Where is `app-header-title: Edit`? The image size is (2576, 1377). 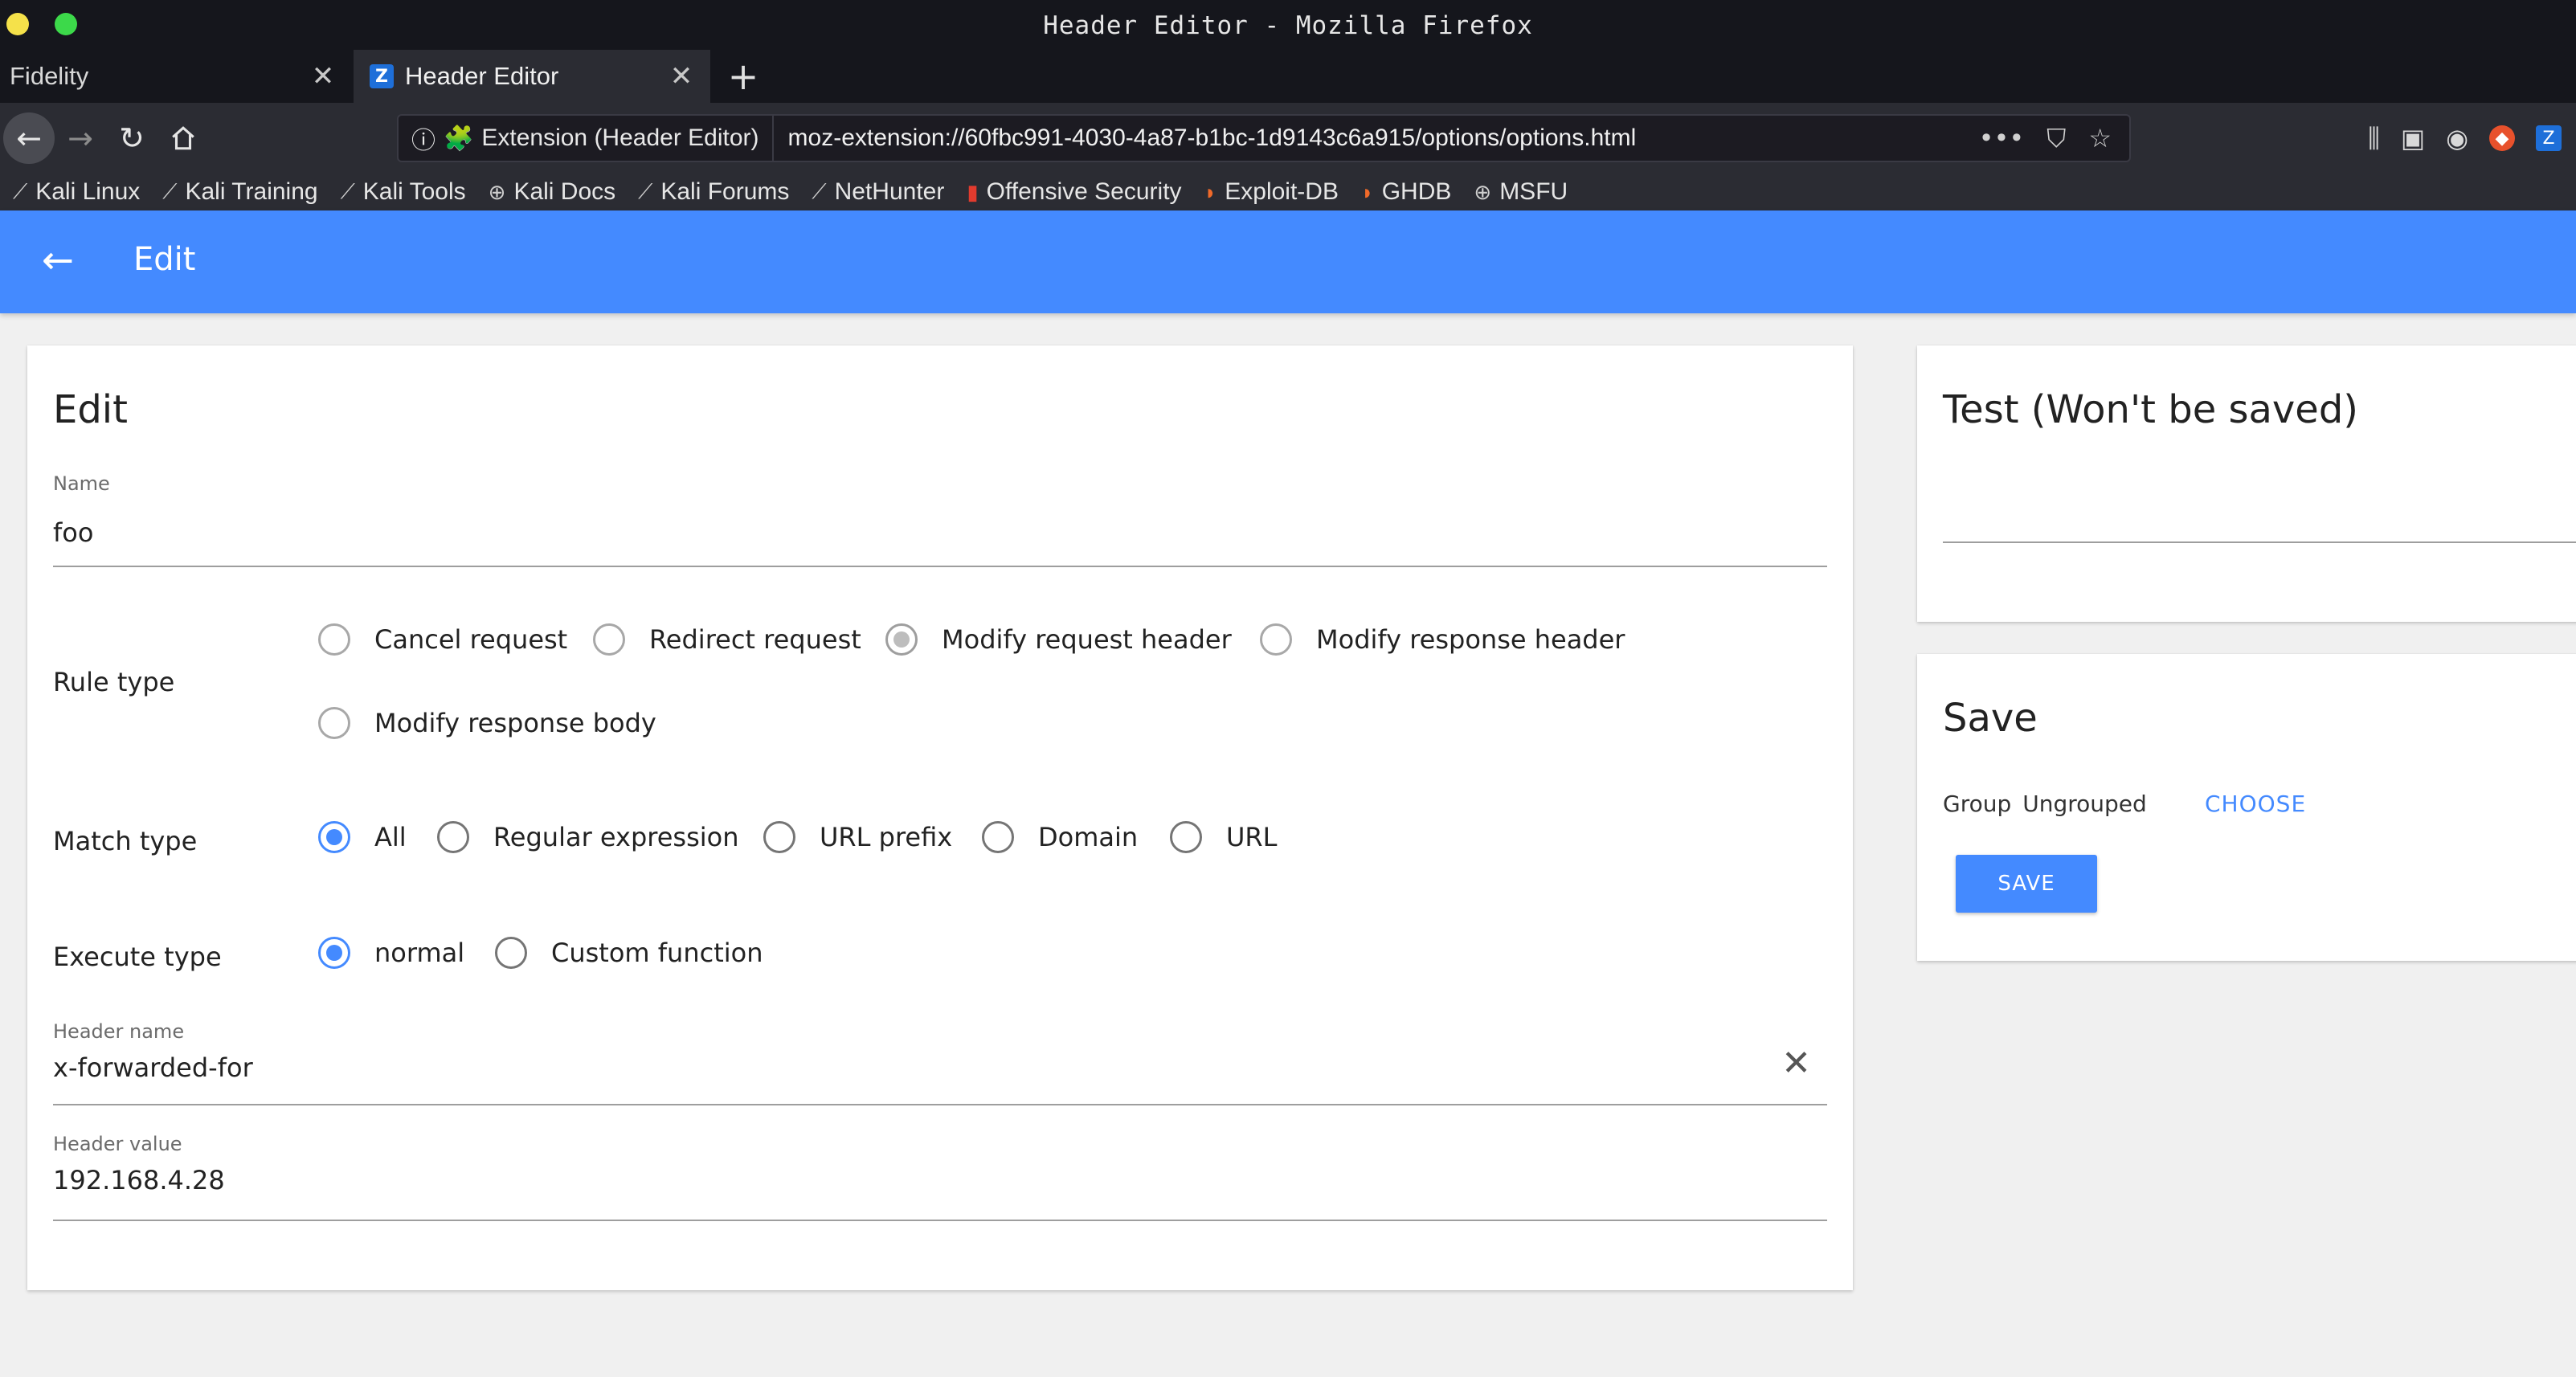
app-header-title: Edit is located at coordinates (165, 259).